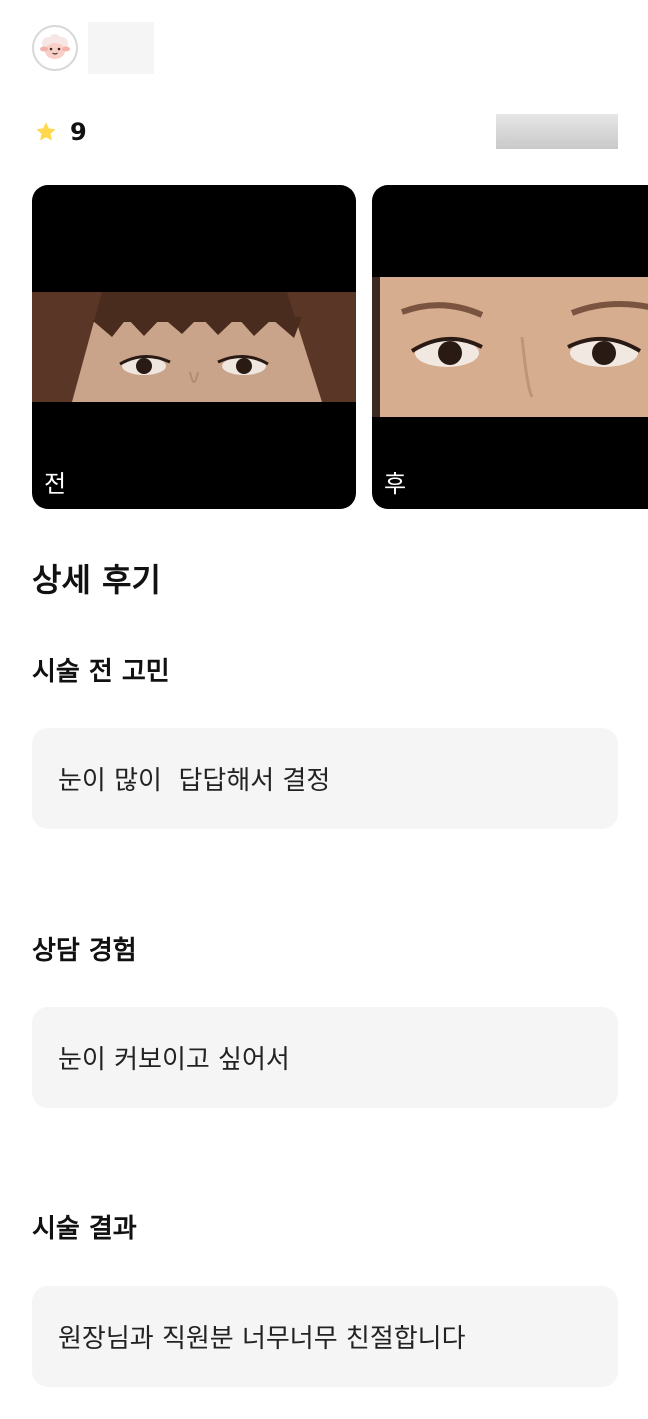 Image resolution: width=648 pixels, height=1419 pixels. Describe the element at coordinates (325, 778) in the screenshot. I see `concern-answer: 눈이 많이 답답해서 결정` at that location.